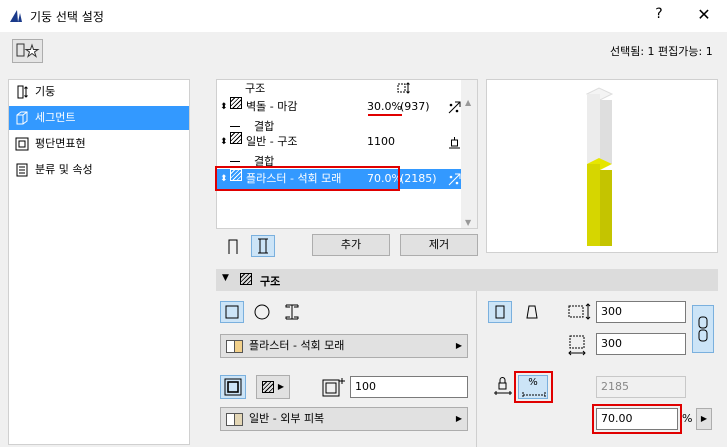  What do you see at coordinates (287, 418) in the screenshot?
I see `material-name: 일반 - 외부 피복` at bounding box center [287, 418].